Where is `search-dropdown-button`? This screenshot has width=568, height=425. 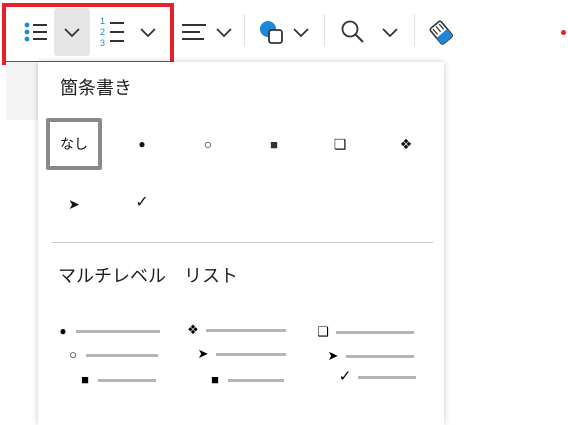
search-dropdown-button is located at coordinates (390, 32).